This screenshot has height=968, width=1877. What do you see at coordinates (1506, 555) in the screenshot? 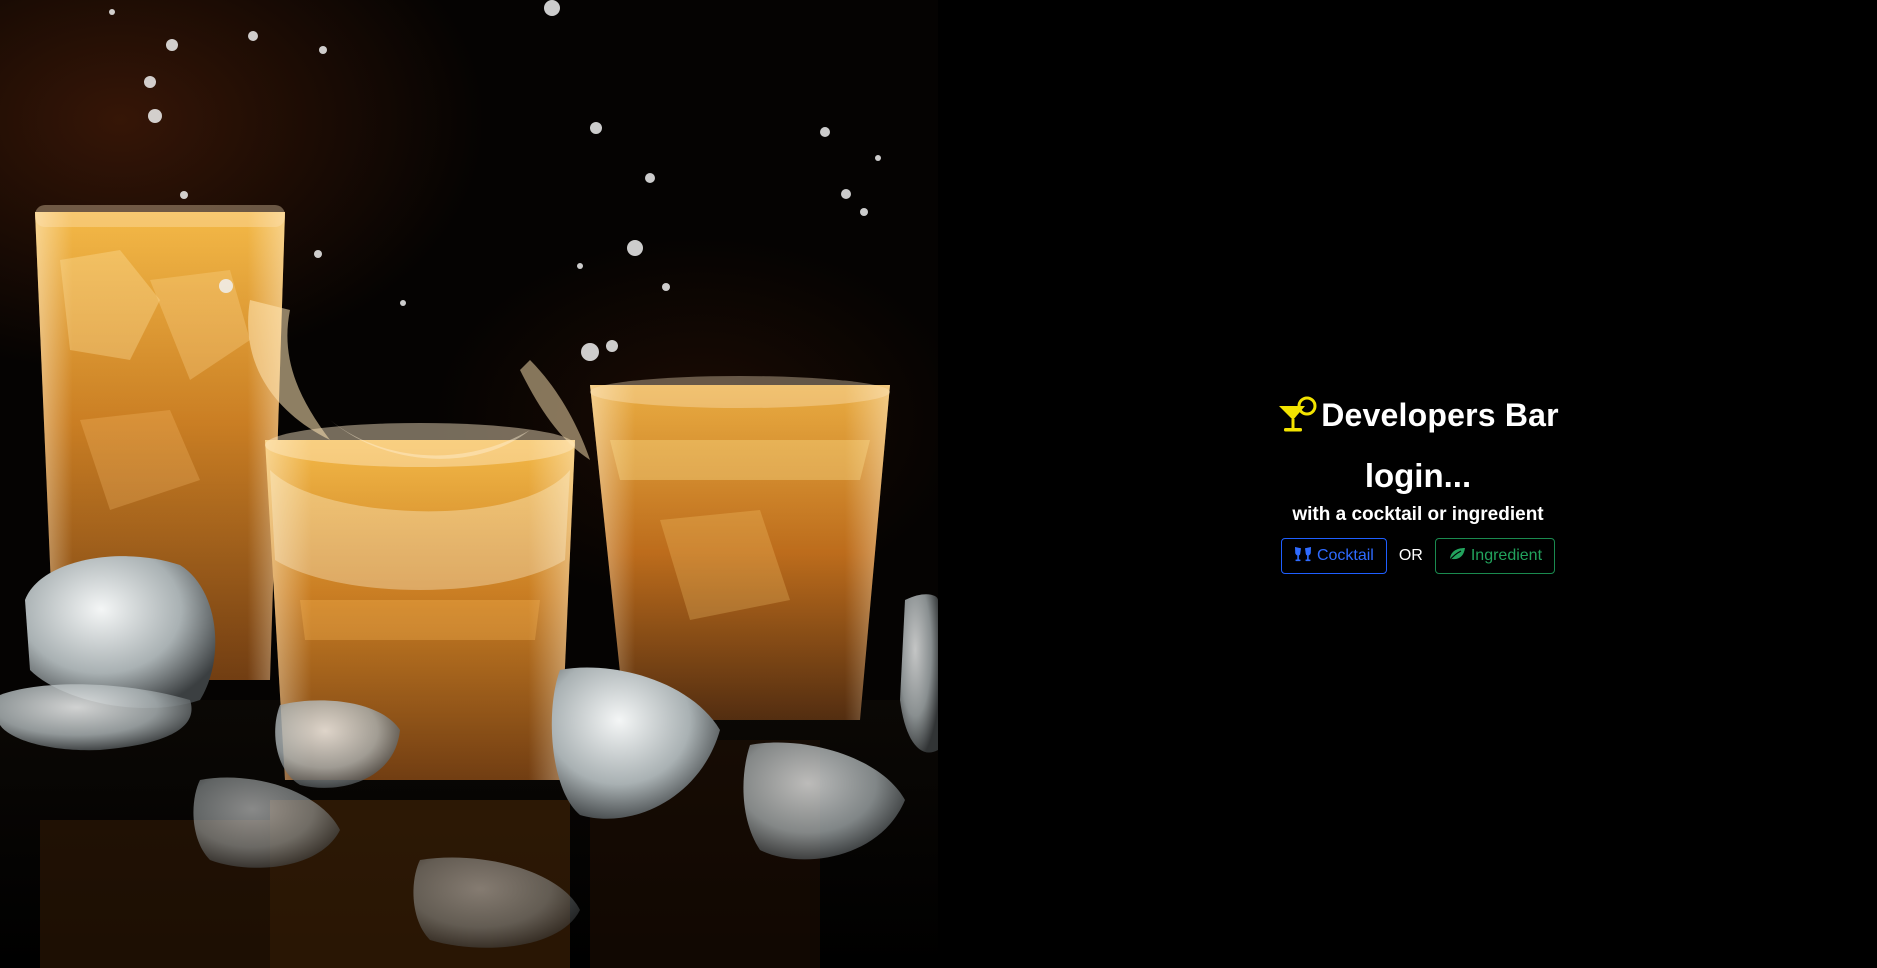
I see `ingredient-button-label: Ingredient` at bounding box center [1506, 555].